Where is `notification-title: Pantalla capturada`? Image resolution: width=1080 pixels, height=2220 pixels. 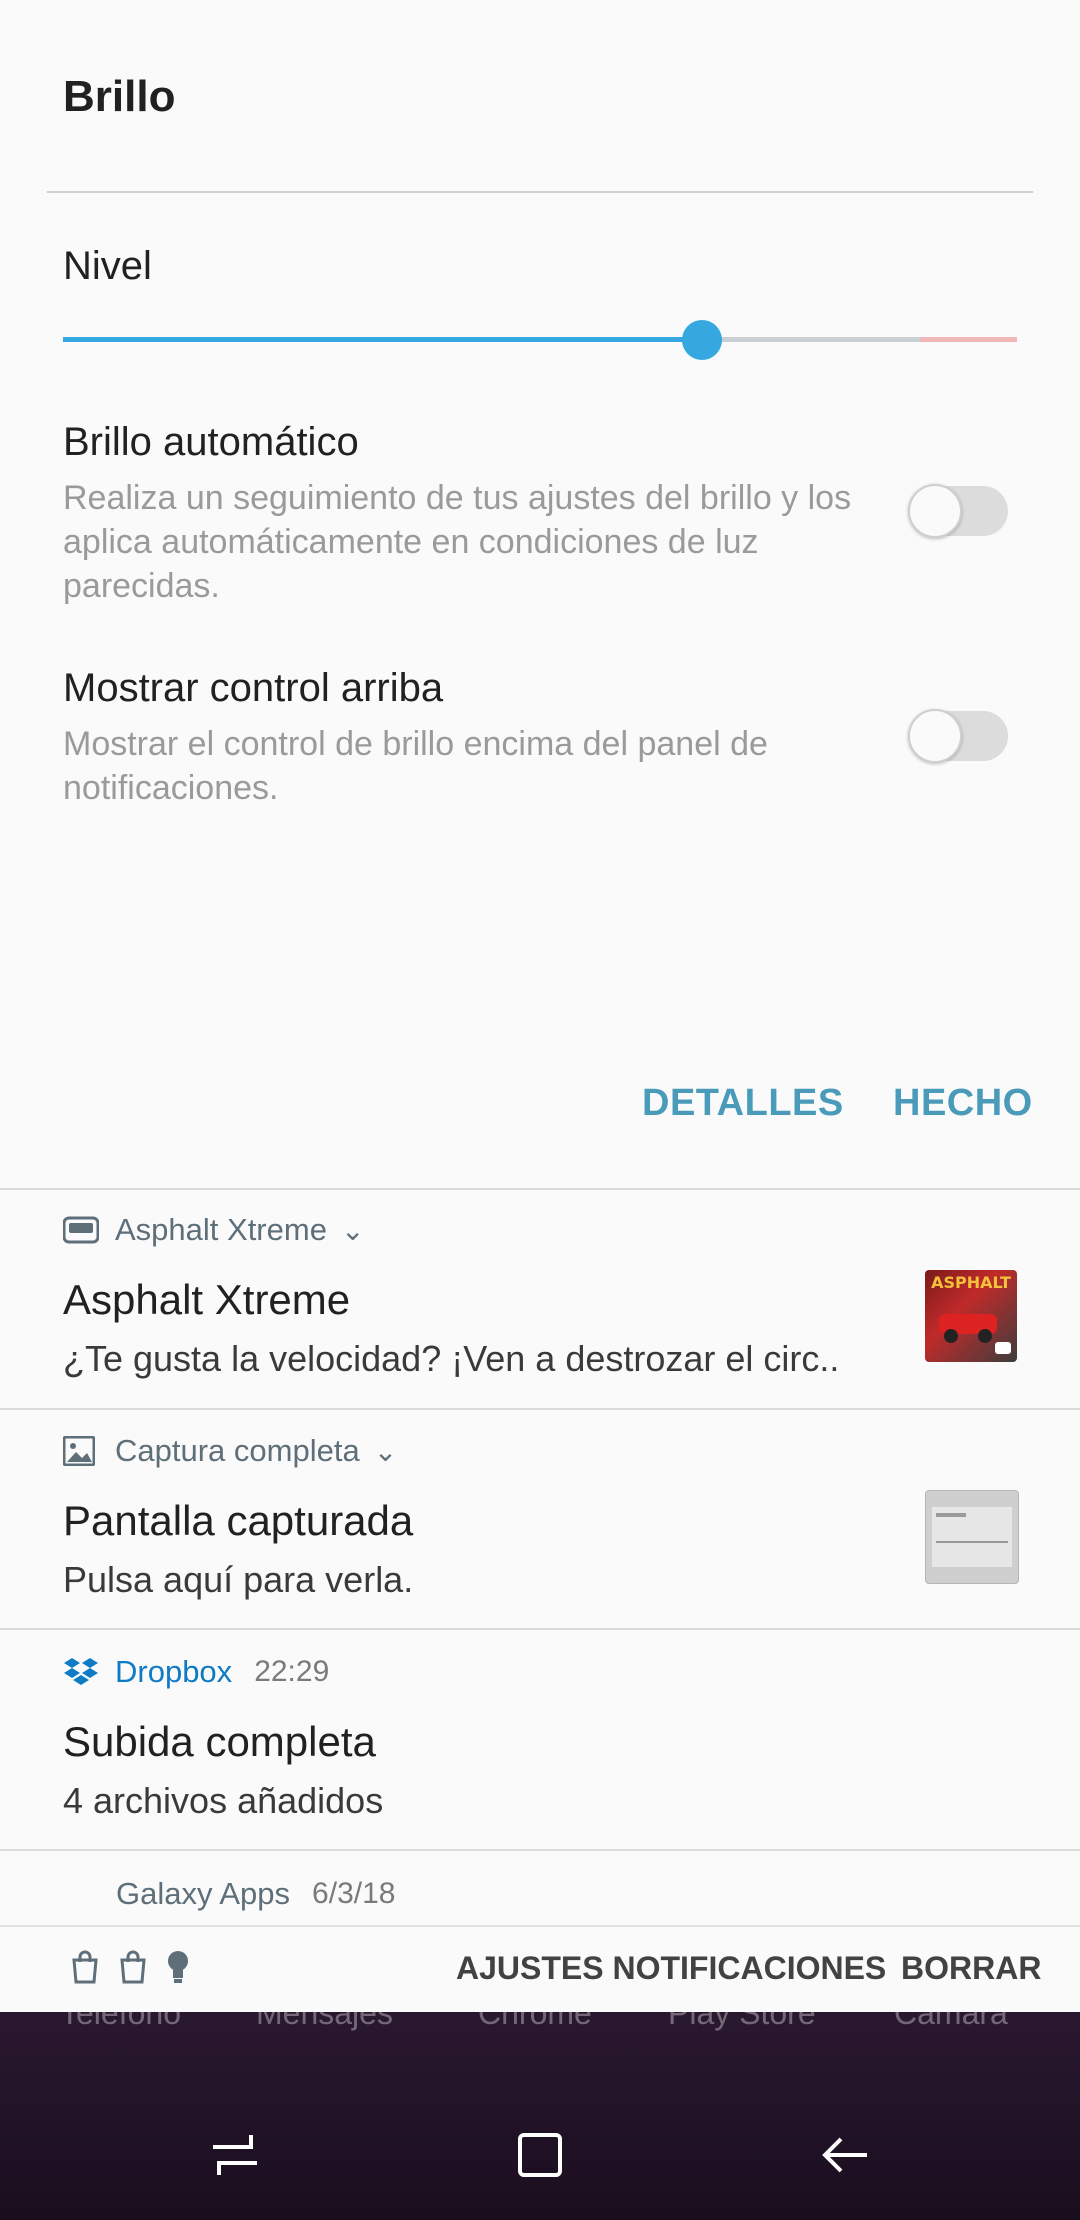 notification-title: Pantalla capturada is located at coordinates (238, 1521).